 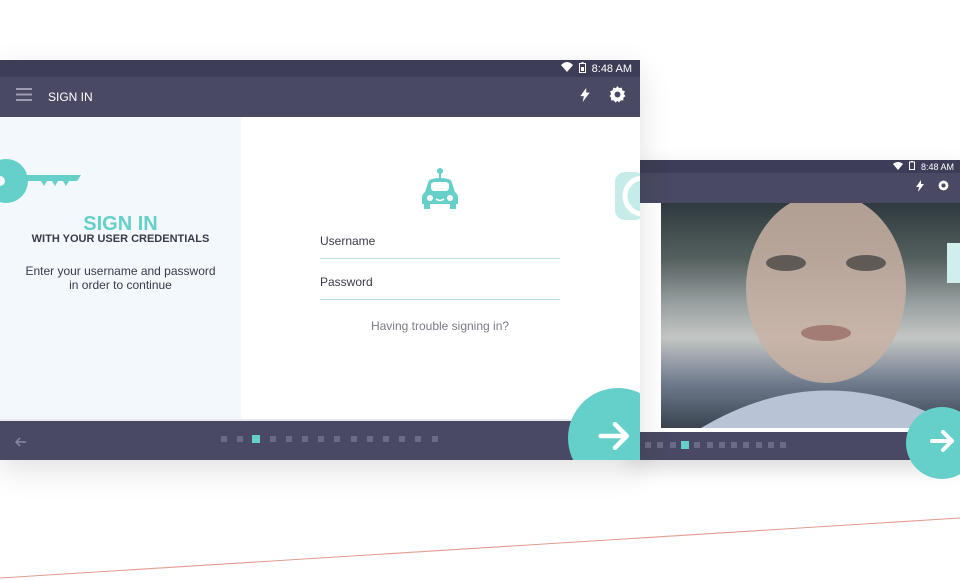 I want to click on menu-icon, so click(x=24, y=97).